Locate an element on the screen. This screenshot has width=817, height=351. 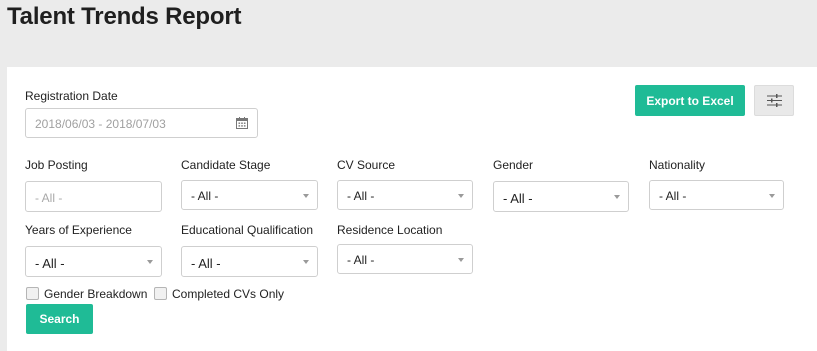
gender-breakdown-label: Gender Breakdown is located at coordinates (96, 294).